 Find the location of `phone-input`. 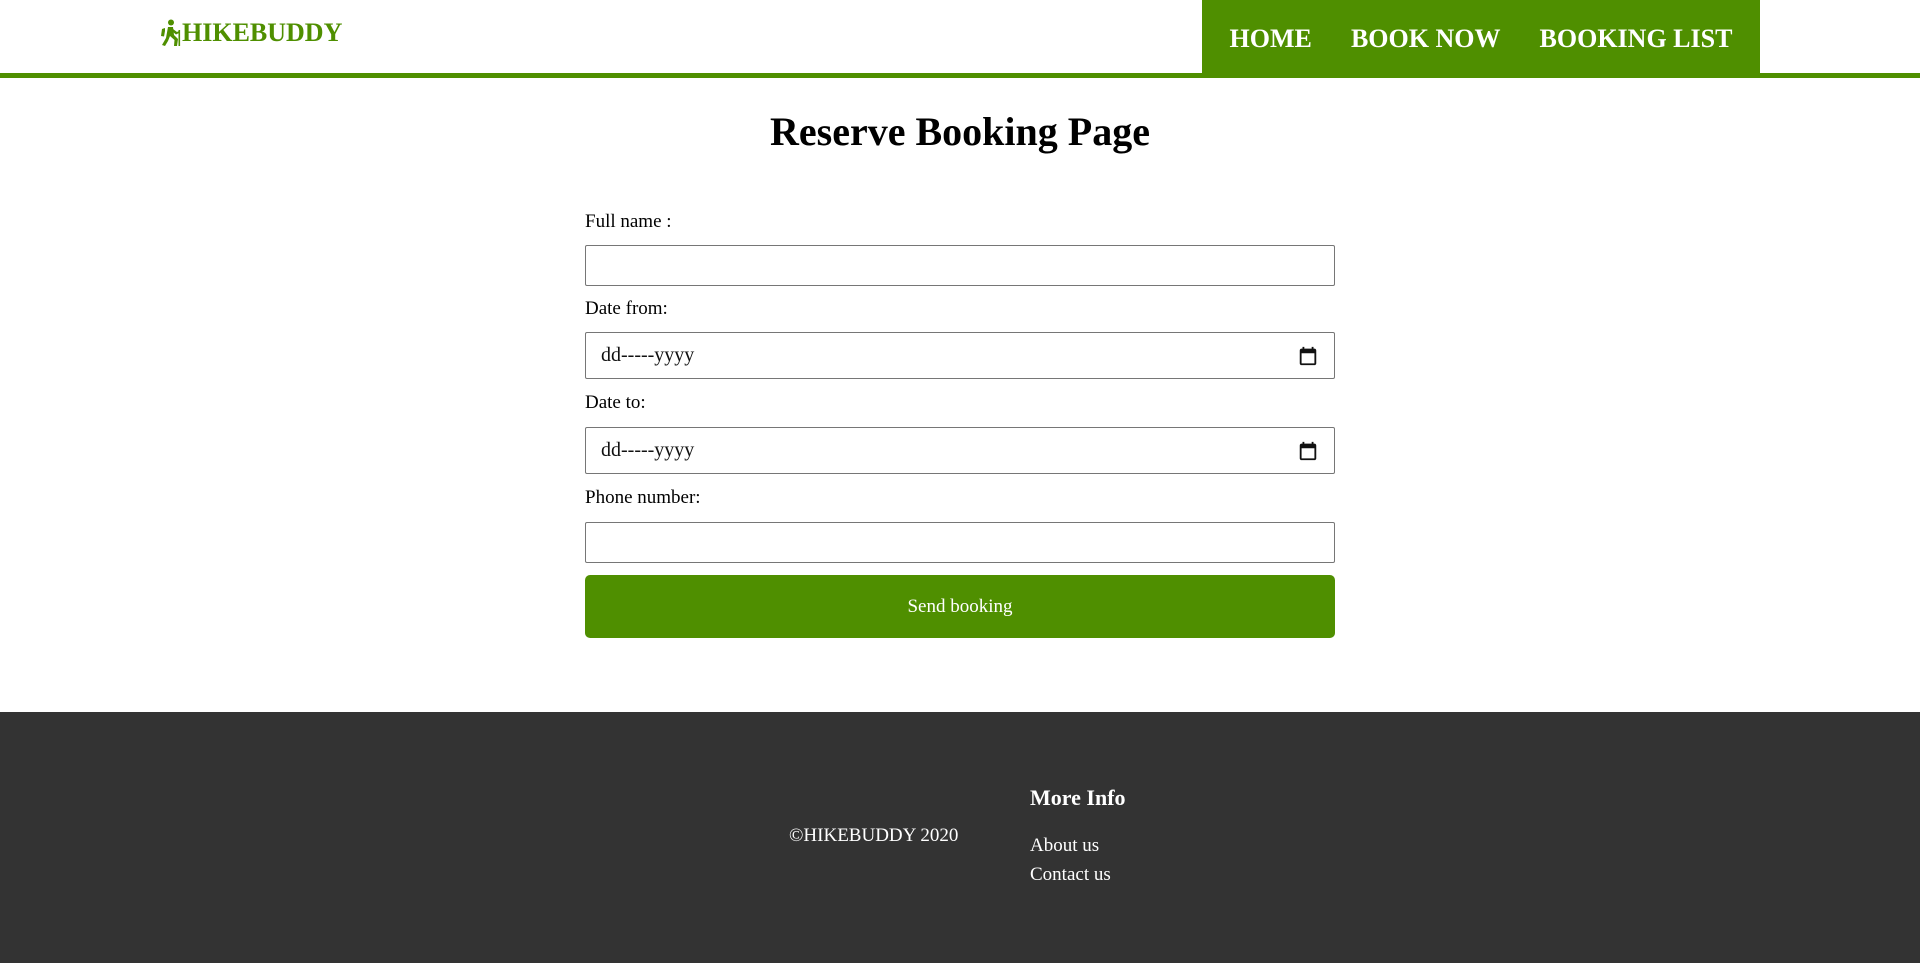

phone-input is located at coordinates (960, 542).